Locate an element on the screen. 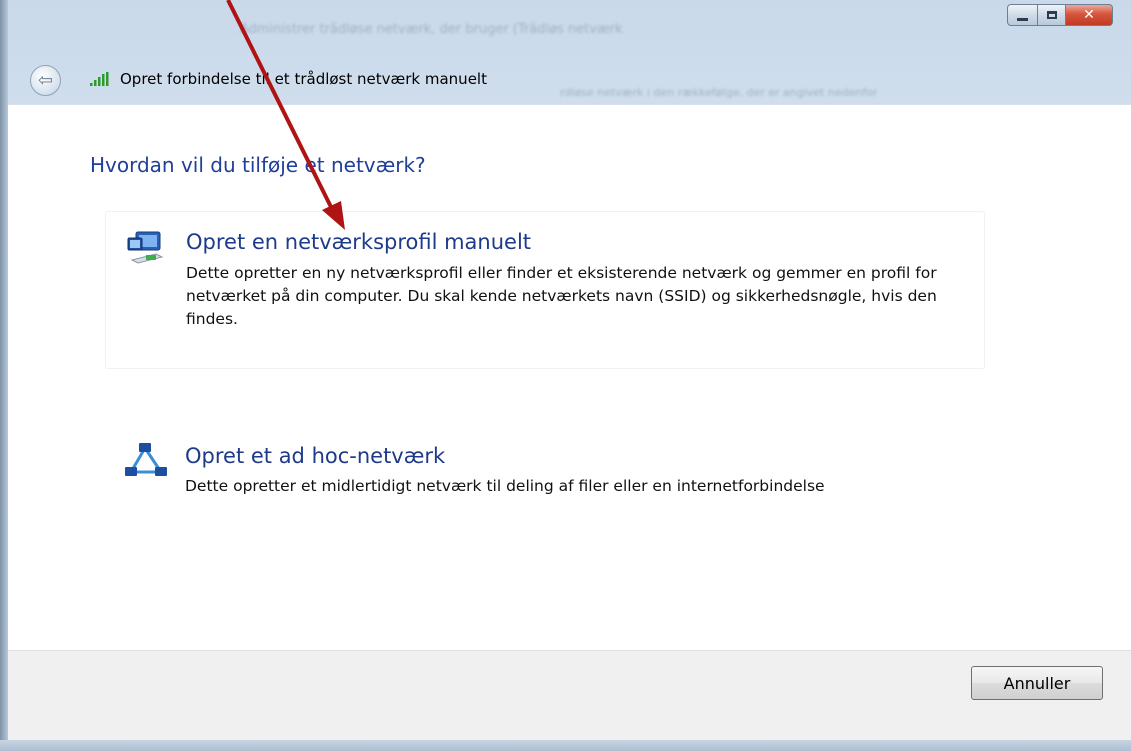 The image size is (1131, 751). network-profile-icon is located at coordinates (145, 247).